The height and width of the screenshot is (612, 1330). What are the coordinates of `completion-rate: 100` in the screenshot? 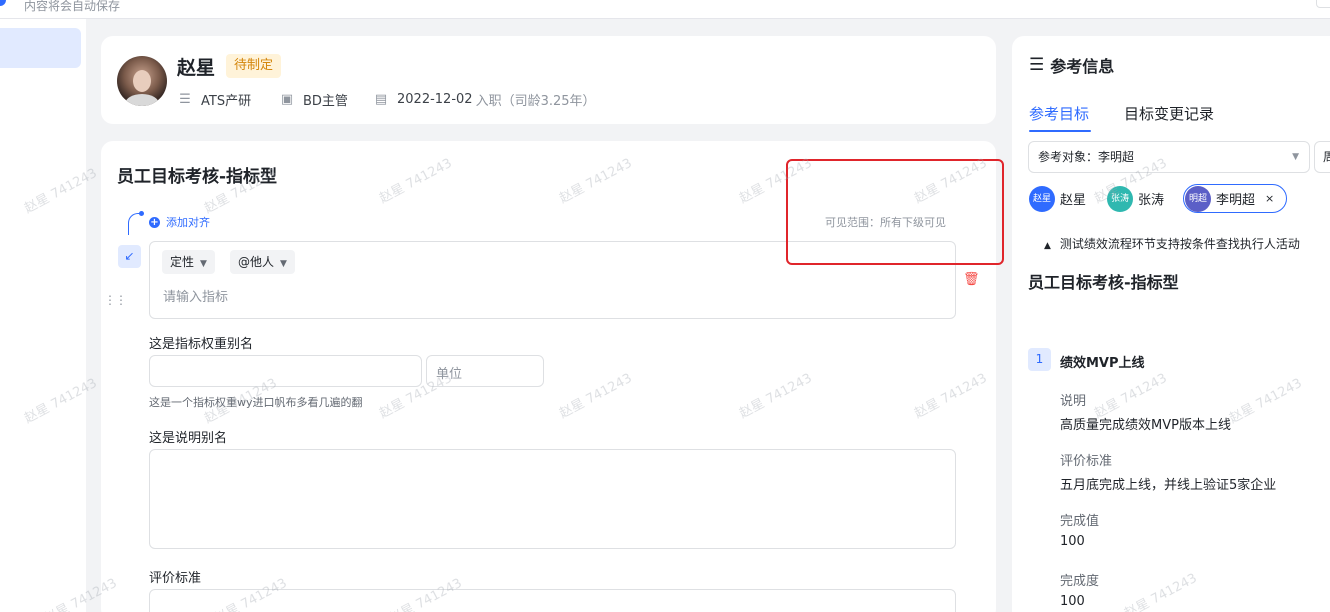 It's located at (1072, 601).